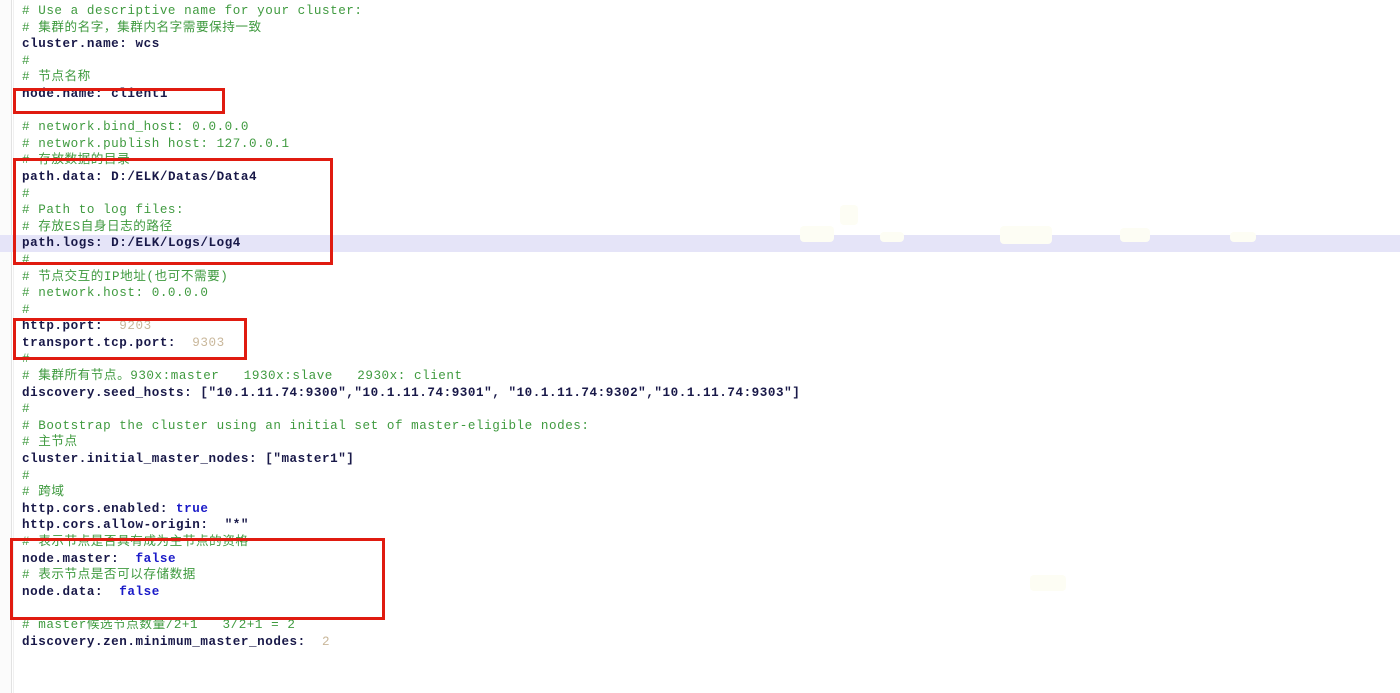 The image size is (1400, 693). I want to click on code-line: http.cors.allow-origin: "*", so click(700, 525).